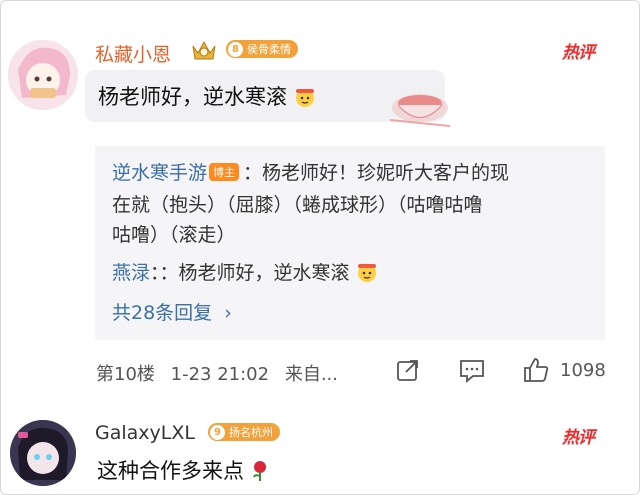  I want to click on rose-icon, so click(260, 471).